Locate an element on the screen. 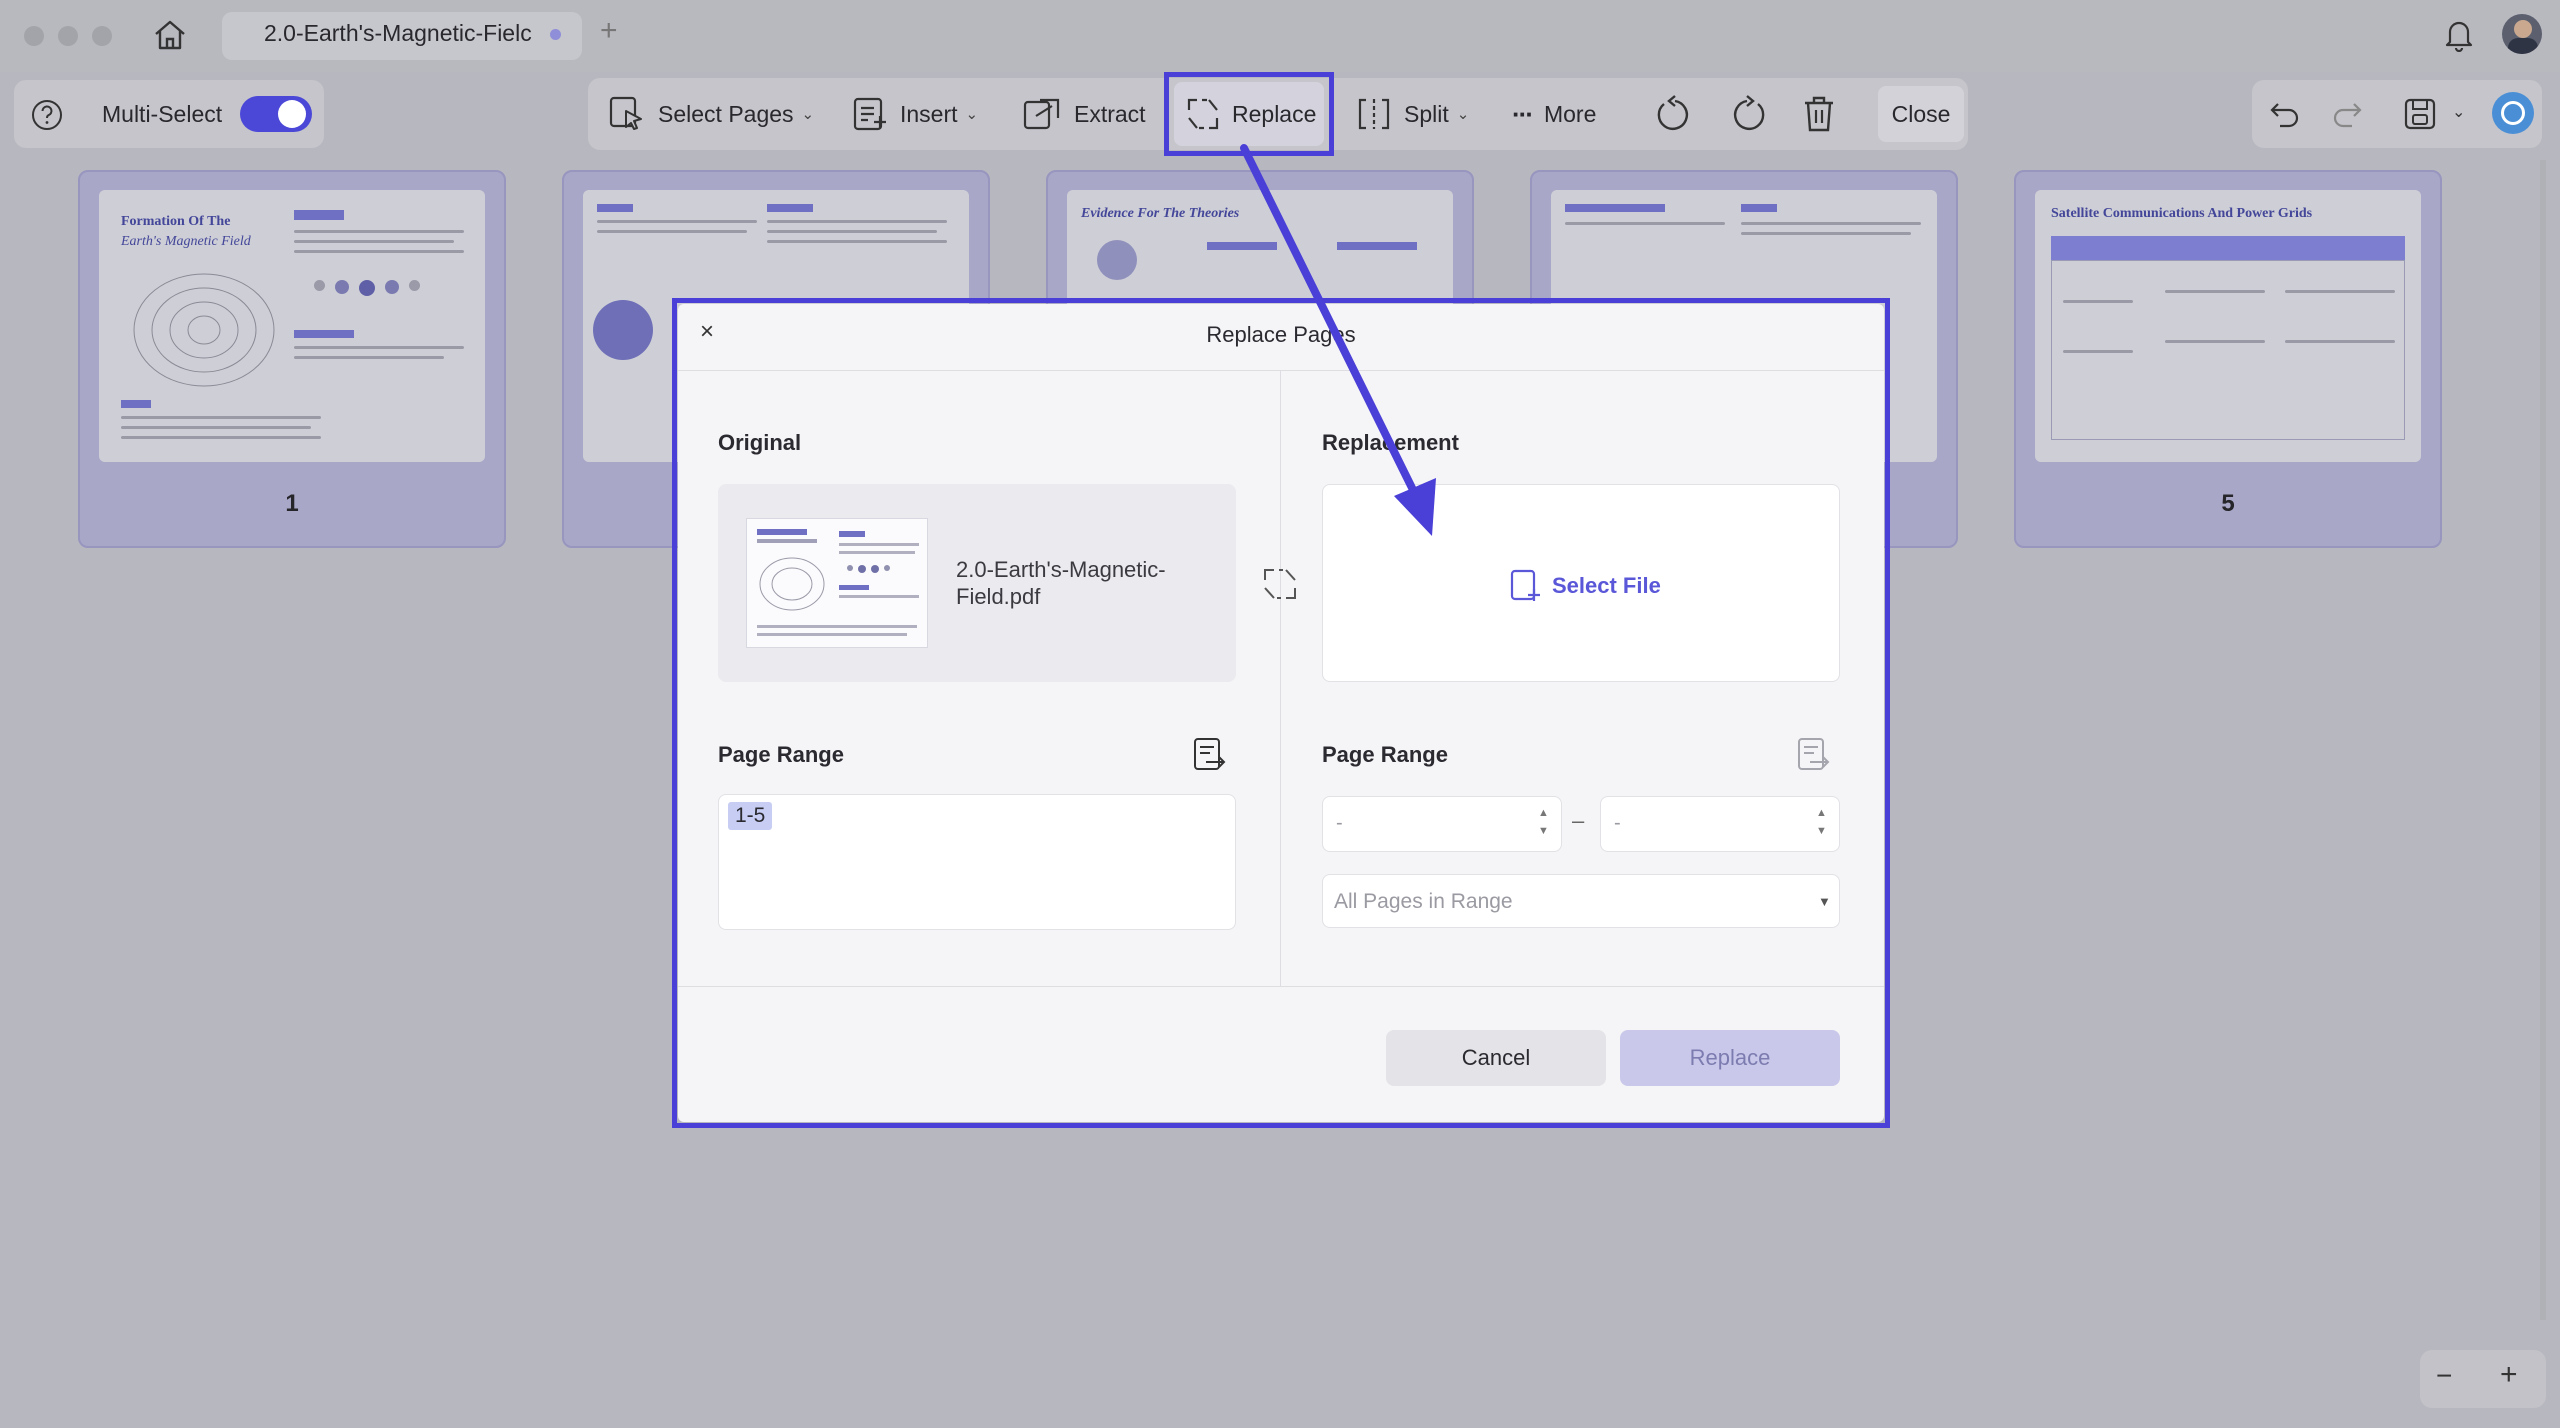 The width and height of the screenshot is (2560, 1428). window-minimize-button is located at coordinates (68, 36).